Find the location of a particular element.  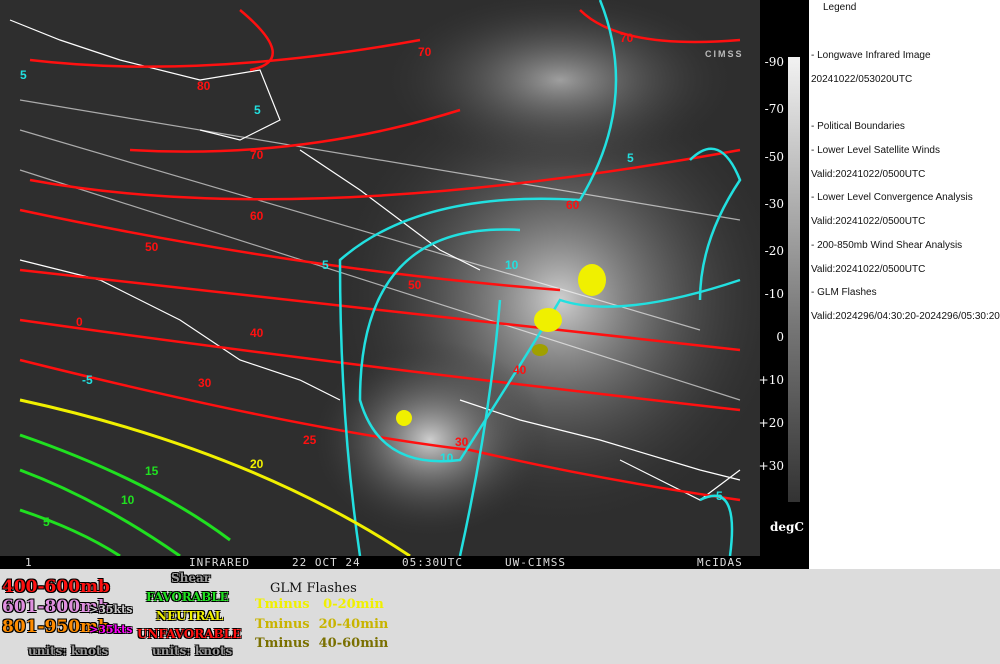

colorbar-tick: 0 is located at coordinates (780, 337).